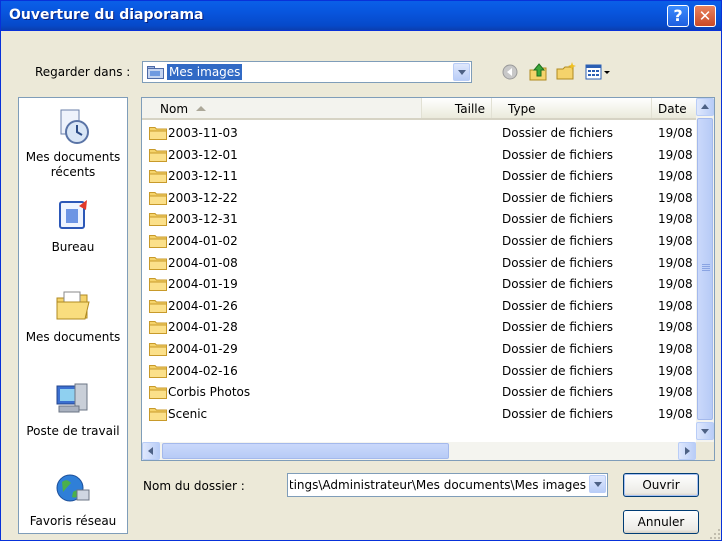  What do you see at coordinates (188, 413) in the screenshot?
I see `file-name: Scenic` at bounding box center [188, 413].